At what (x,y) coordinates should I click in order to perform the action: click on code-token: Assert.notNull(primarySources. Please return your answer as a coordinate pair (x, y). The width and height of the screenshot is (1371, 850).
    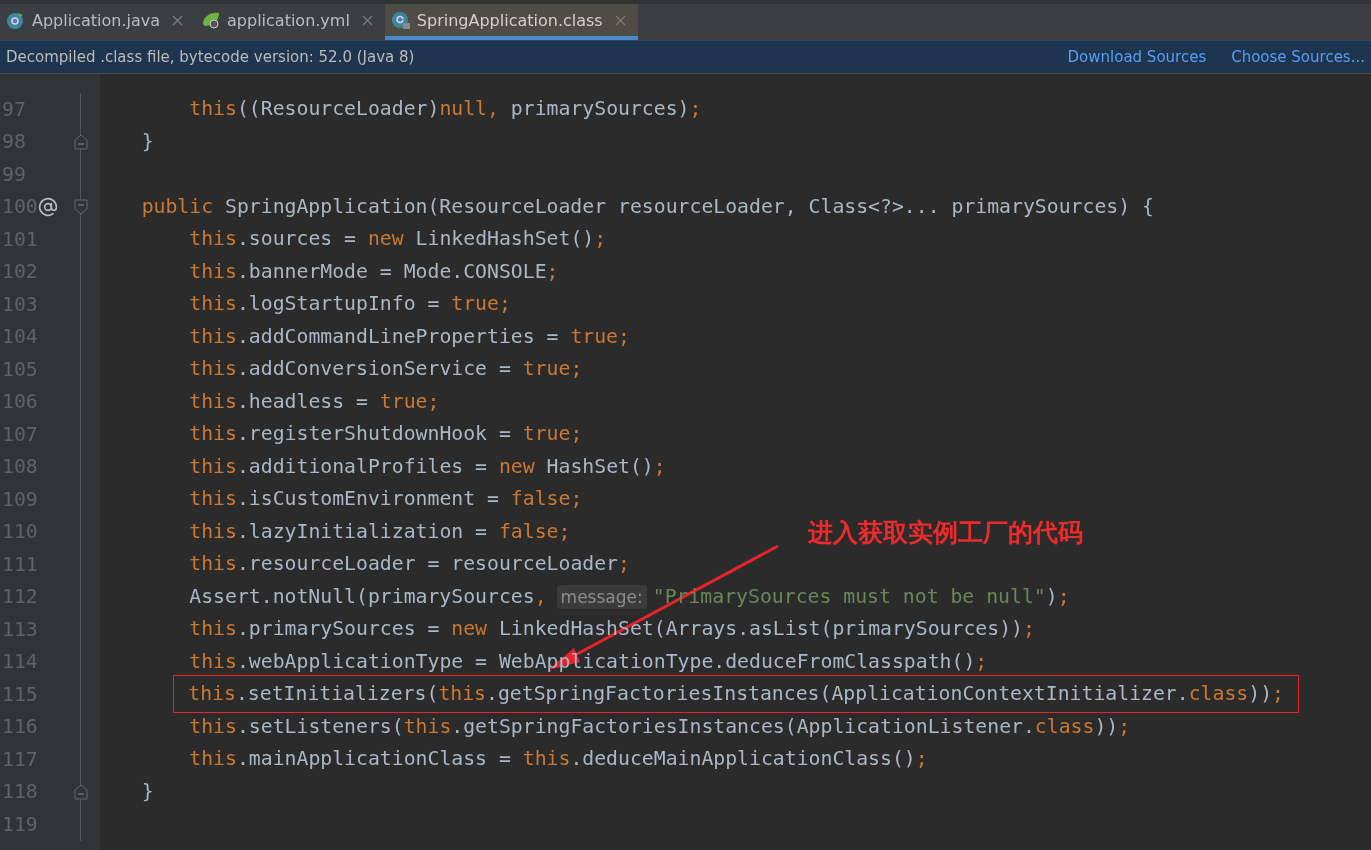
    Looking at the image, I should click on (361, 596).